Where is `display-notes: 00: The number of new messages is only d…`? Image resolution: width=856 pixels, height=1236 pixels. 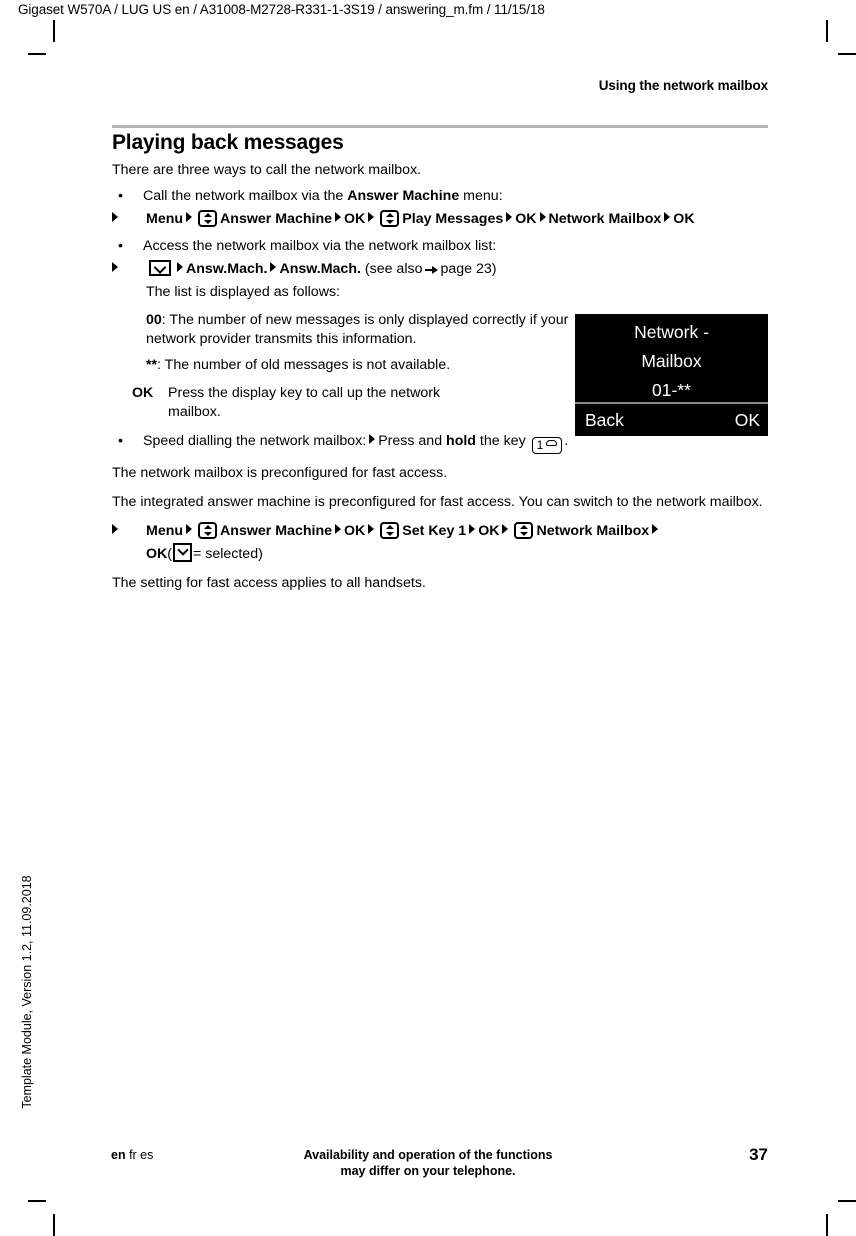
display-notes: 00: The number of new messages is only d… is located at coordinates (356, 343).